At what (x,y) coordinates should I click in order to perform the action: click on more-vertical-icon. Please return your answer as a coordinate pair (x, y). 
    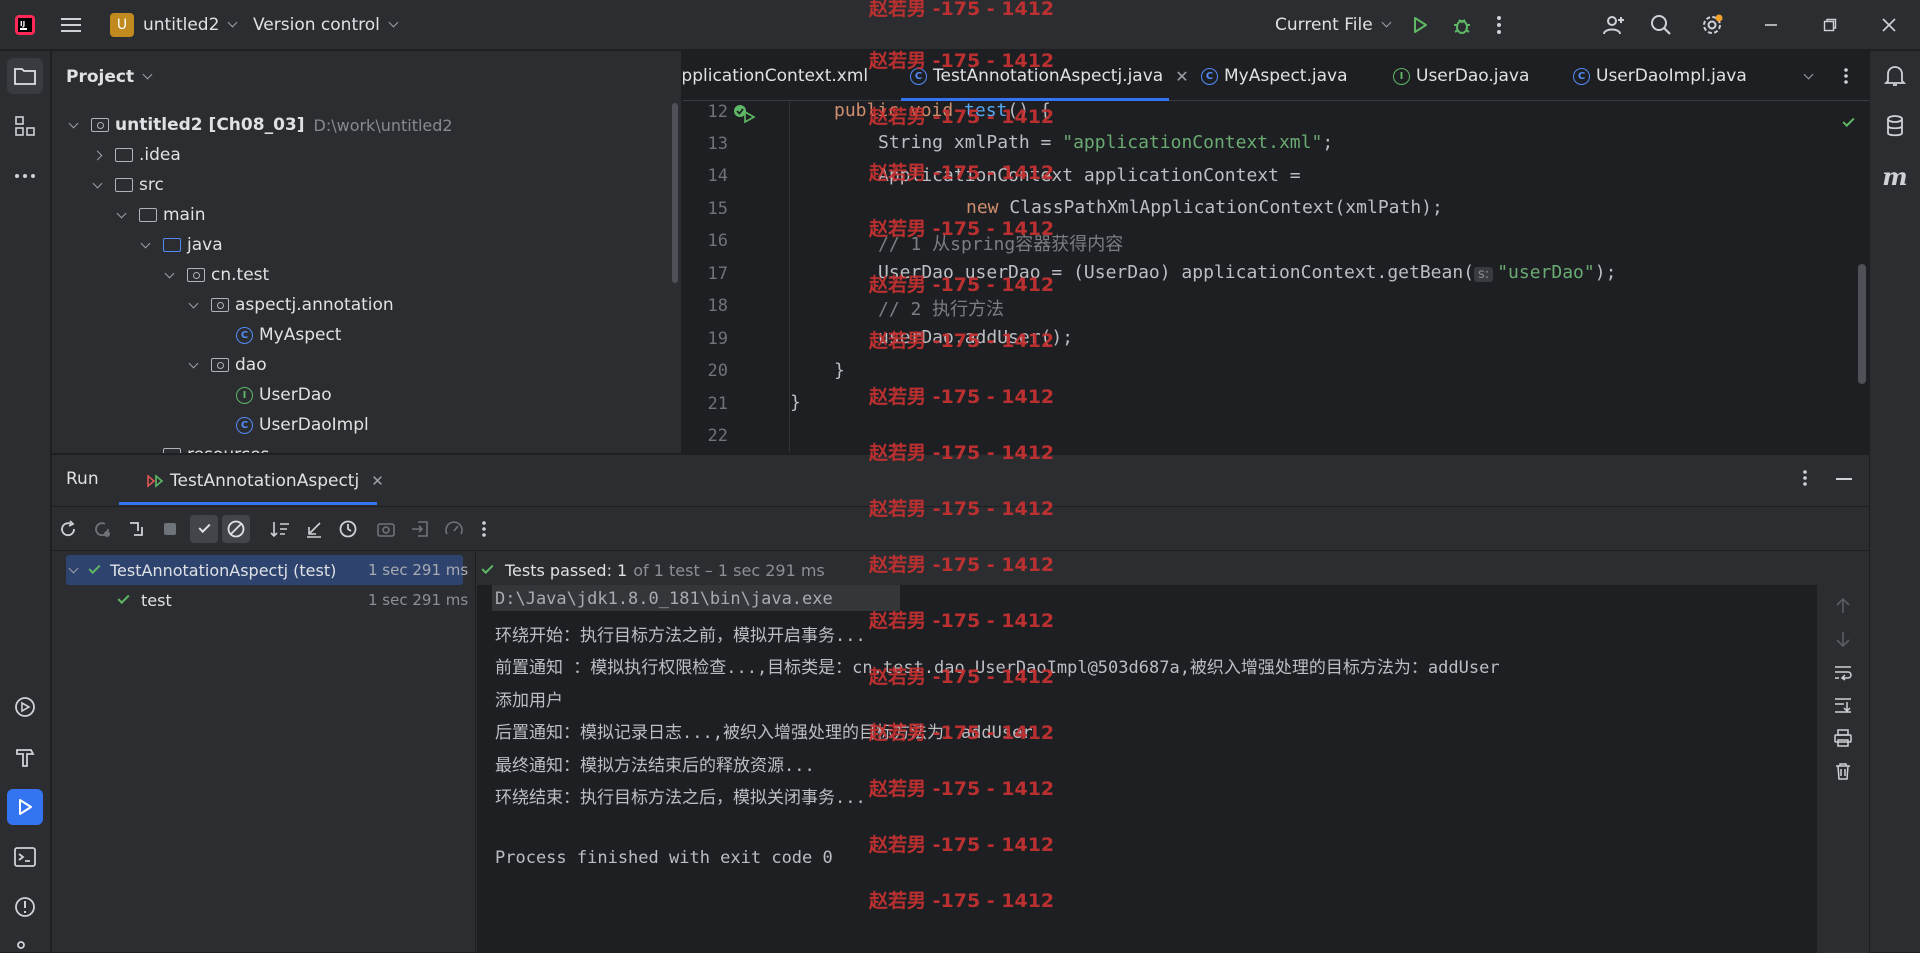
    Looking at the image, I should click on (1805, 478).